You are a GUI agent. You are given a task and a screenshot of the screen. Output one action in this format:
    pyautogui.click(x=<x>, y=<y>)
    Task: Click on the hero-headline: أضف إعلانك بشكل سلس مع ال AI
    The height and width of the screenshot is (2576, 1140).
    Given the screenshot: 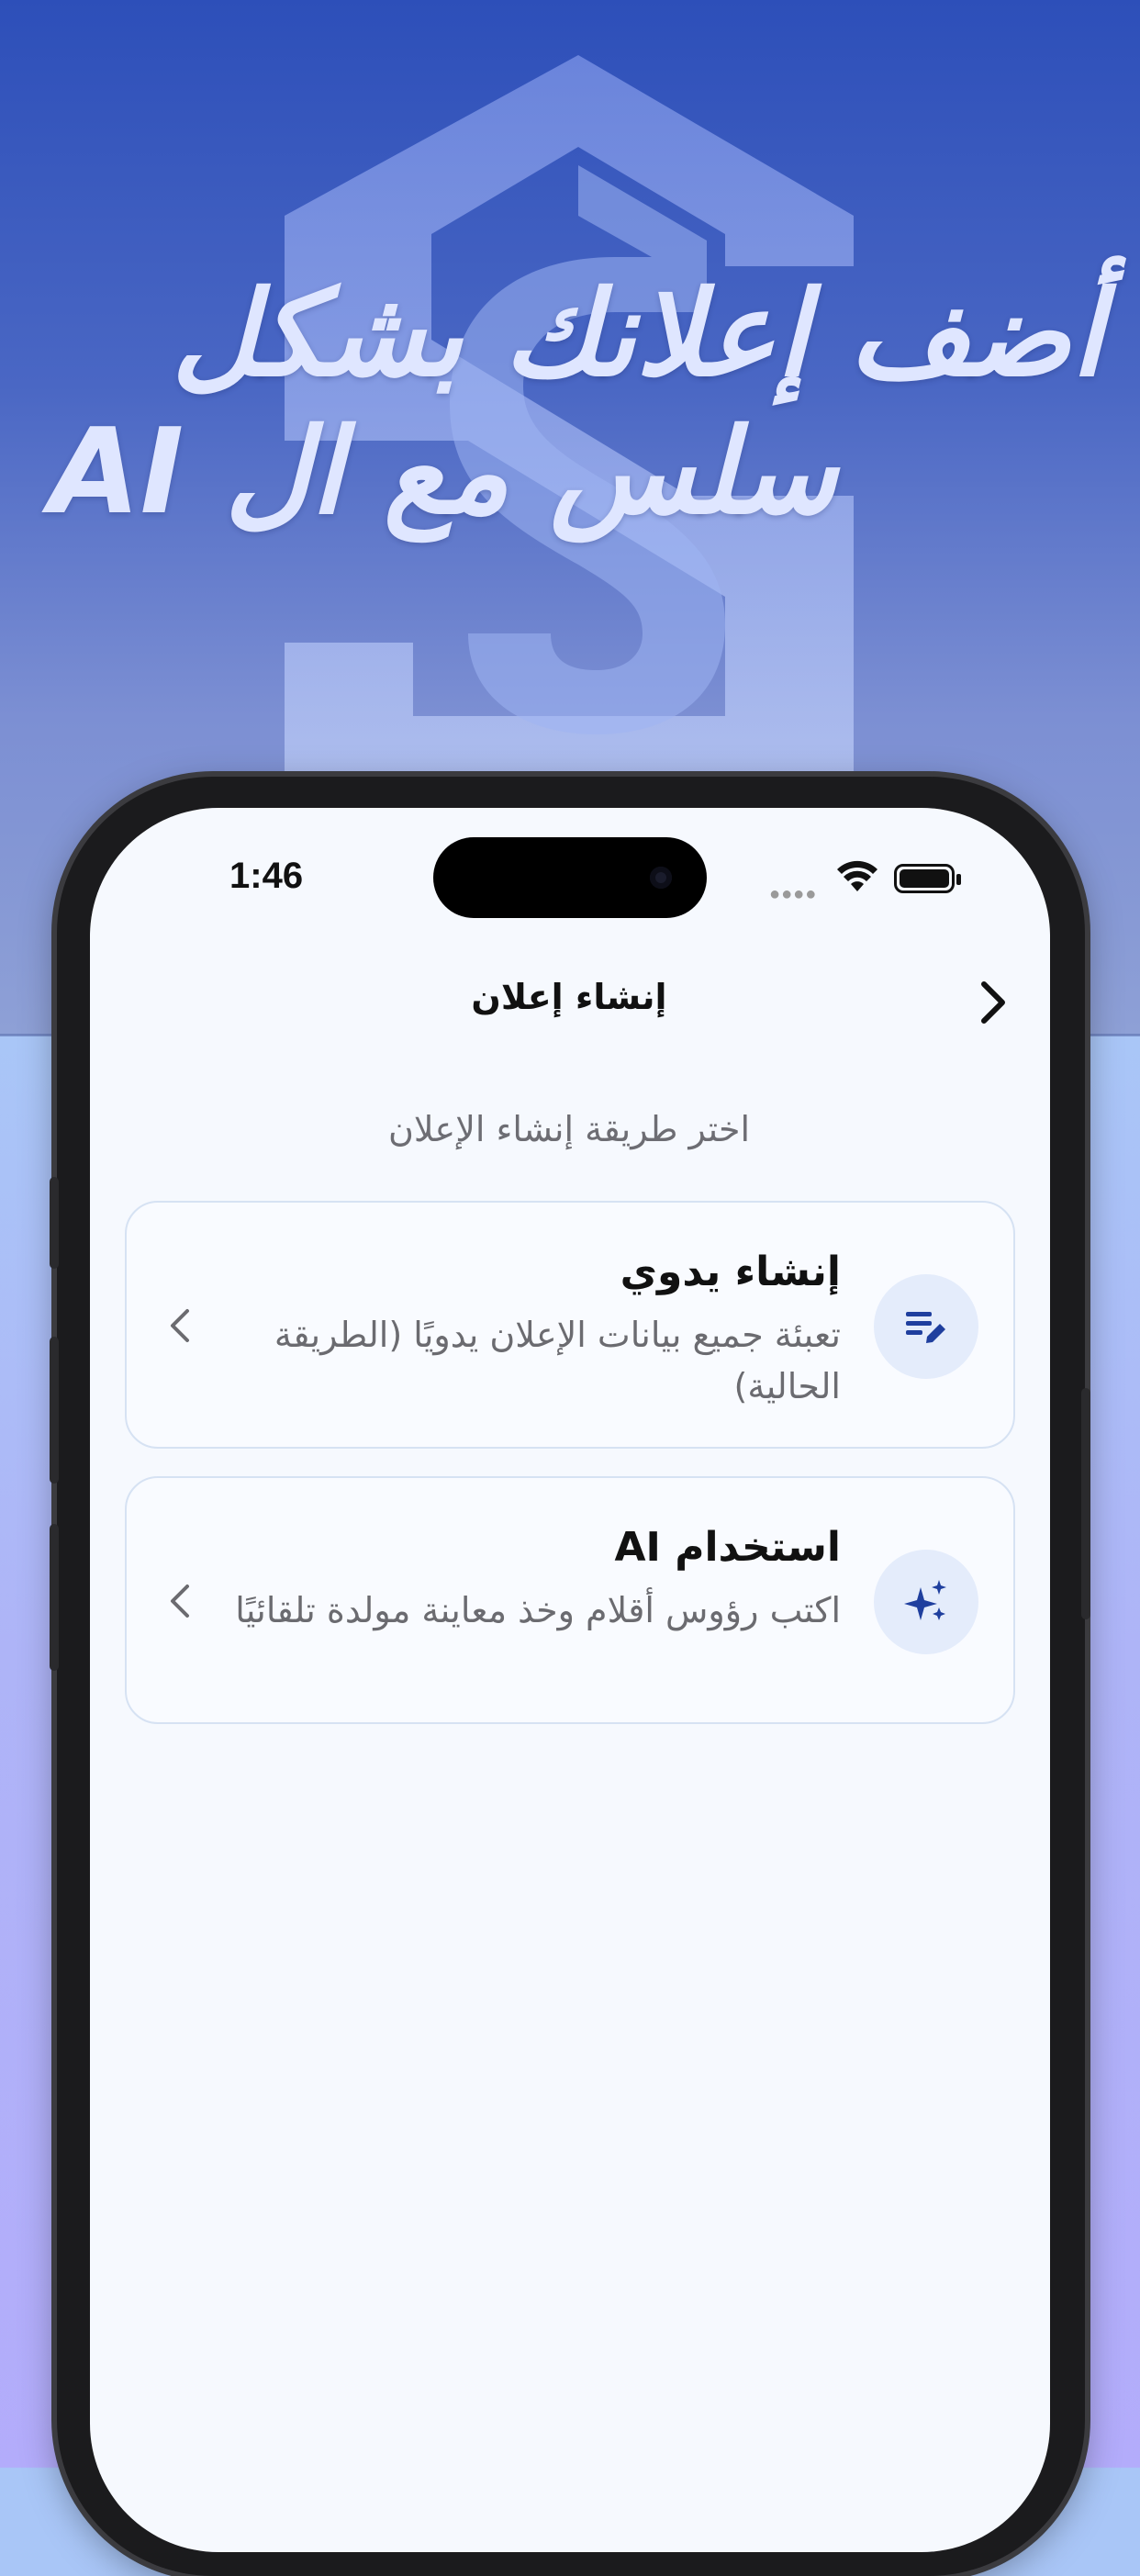 What is the action you would take?
    pyautogui.click(x=552, y=404)
    